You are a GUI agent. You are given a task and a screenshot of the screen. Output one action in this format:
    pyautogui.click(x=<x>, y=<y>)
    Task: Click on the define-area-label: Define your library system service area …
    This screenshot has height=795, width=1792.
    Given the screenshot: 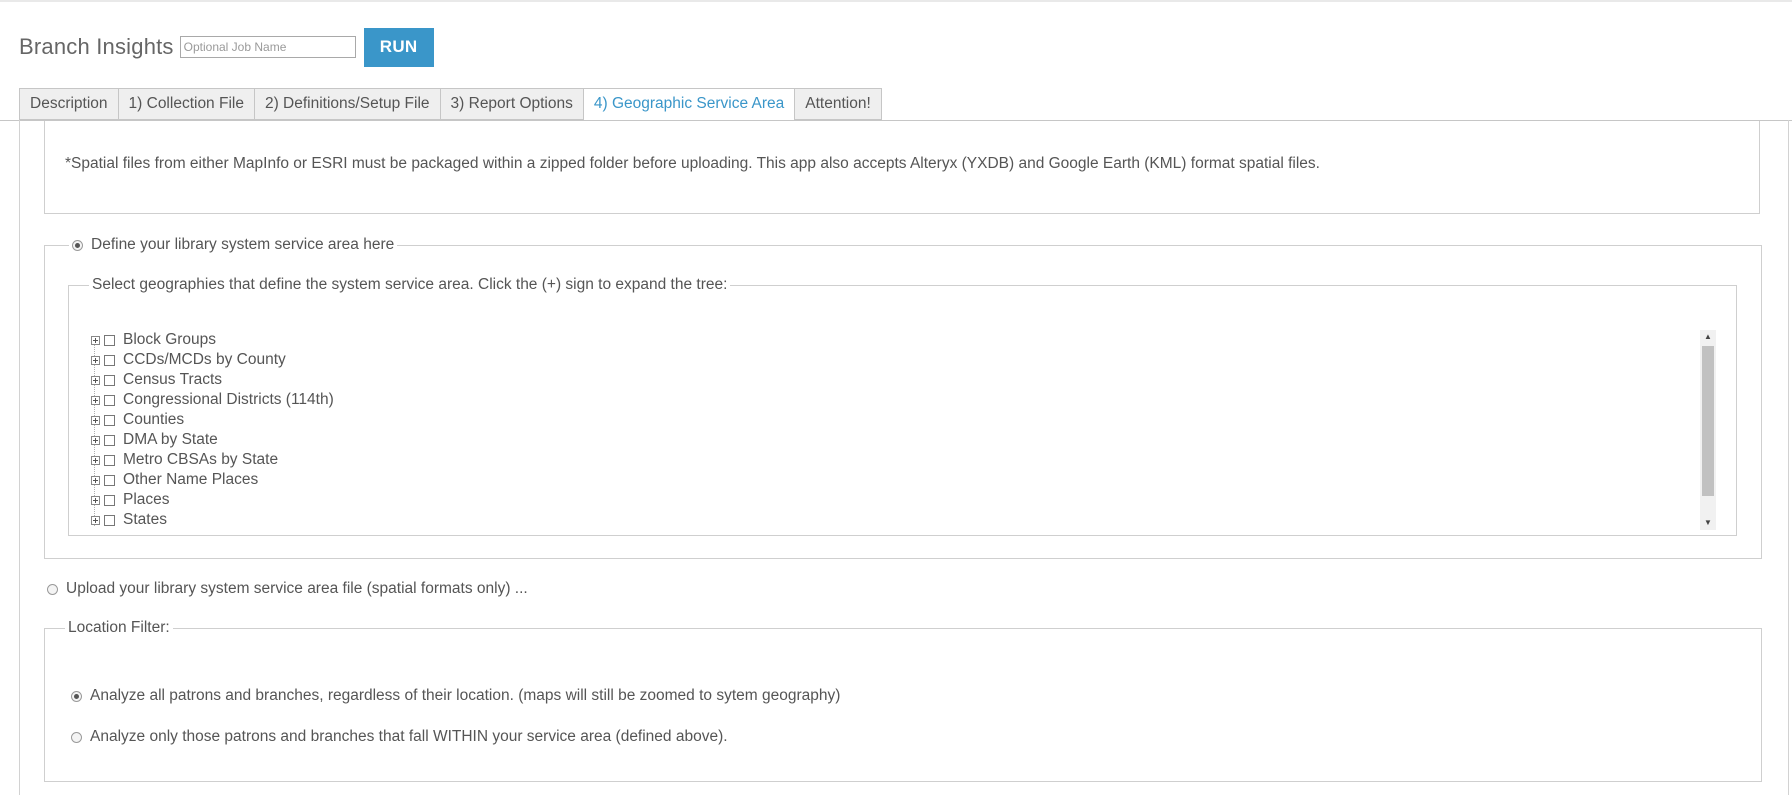 What is the action you would take?
    pyautogui.click(x=243, y=244)
    